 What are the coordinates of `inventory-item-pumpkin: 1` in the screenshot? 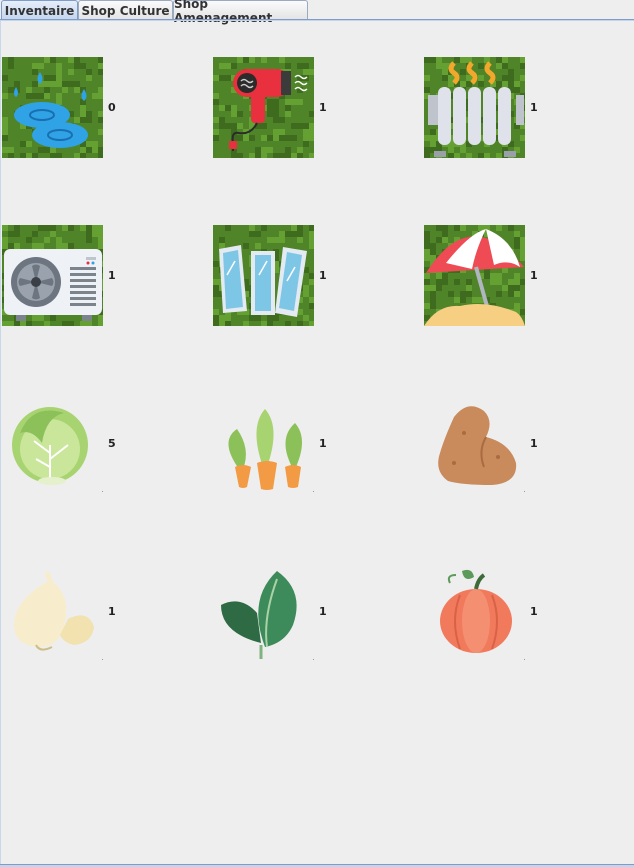 It's located at (484, 613).